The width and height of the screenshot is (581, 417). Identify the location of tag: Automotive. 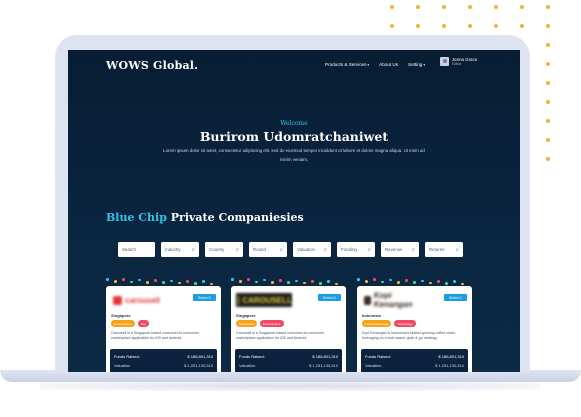
(247, 323).